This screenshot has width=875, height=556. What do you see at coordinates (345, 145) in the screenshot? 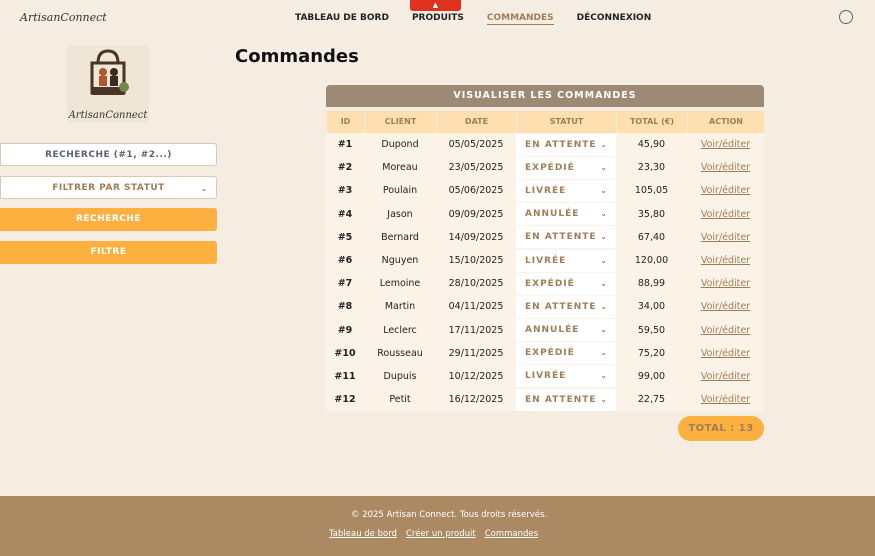
I see `order-id: #1` at bounding box center [345, 145].